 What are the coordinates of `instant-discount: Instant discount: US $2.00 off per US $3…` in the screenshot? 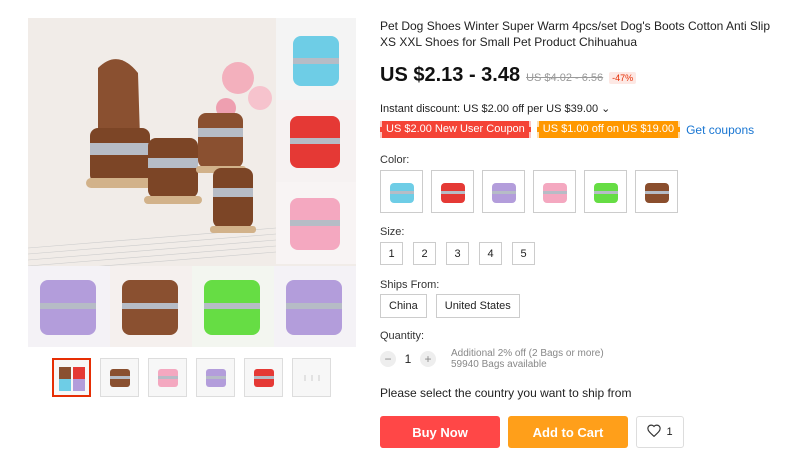 It's located at (582, 108).